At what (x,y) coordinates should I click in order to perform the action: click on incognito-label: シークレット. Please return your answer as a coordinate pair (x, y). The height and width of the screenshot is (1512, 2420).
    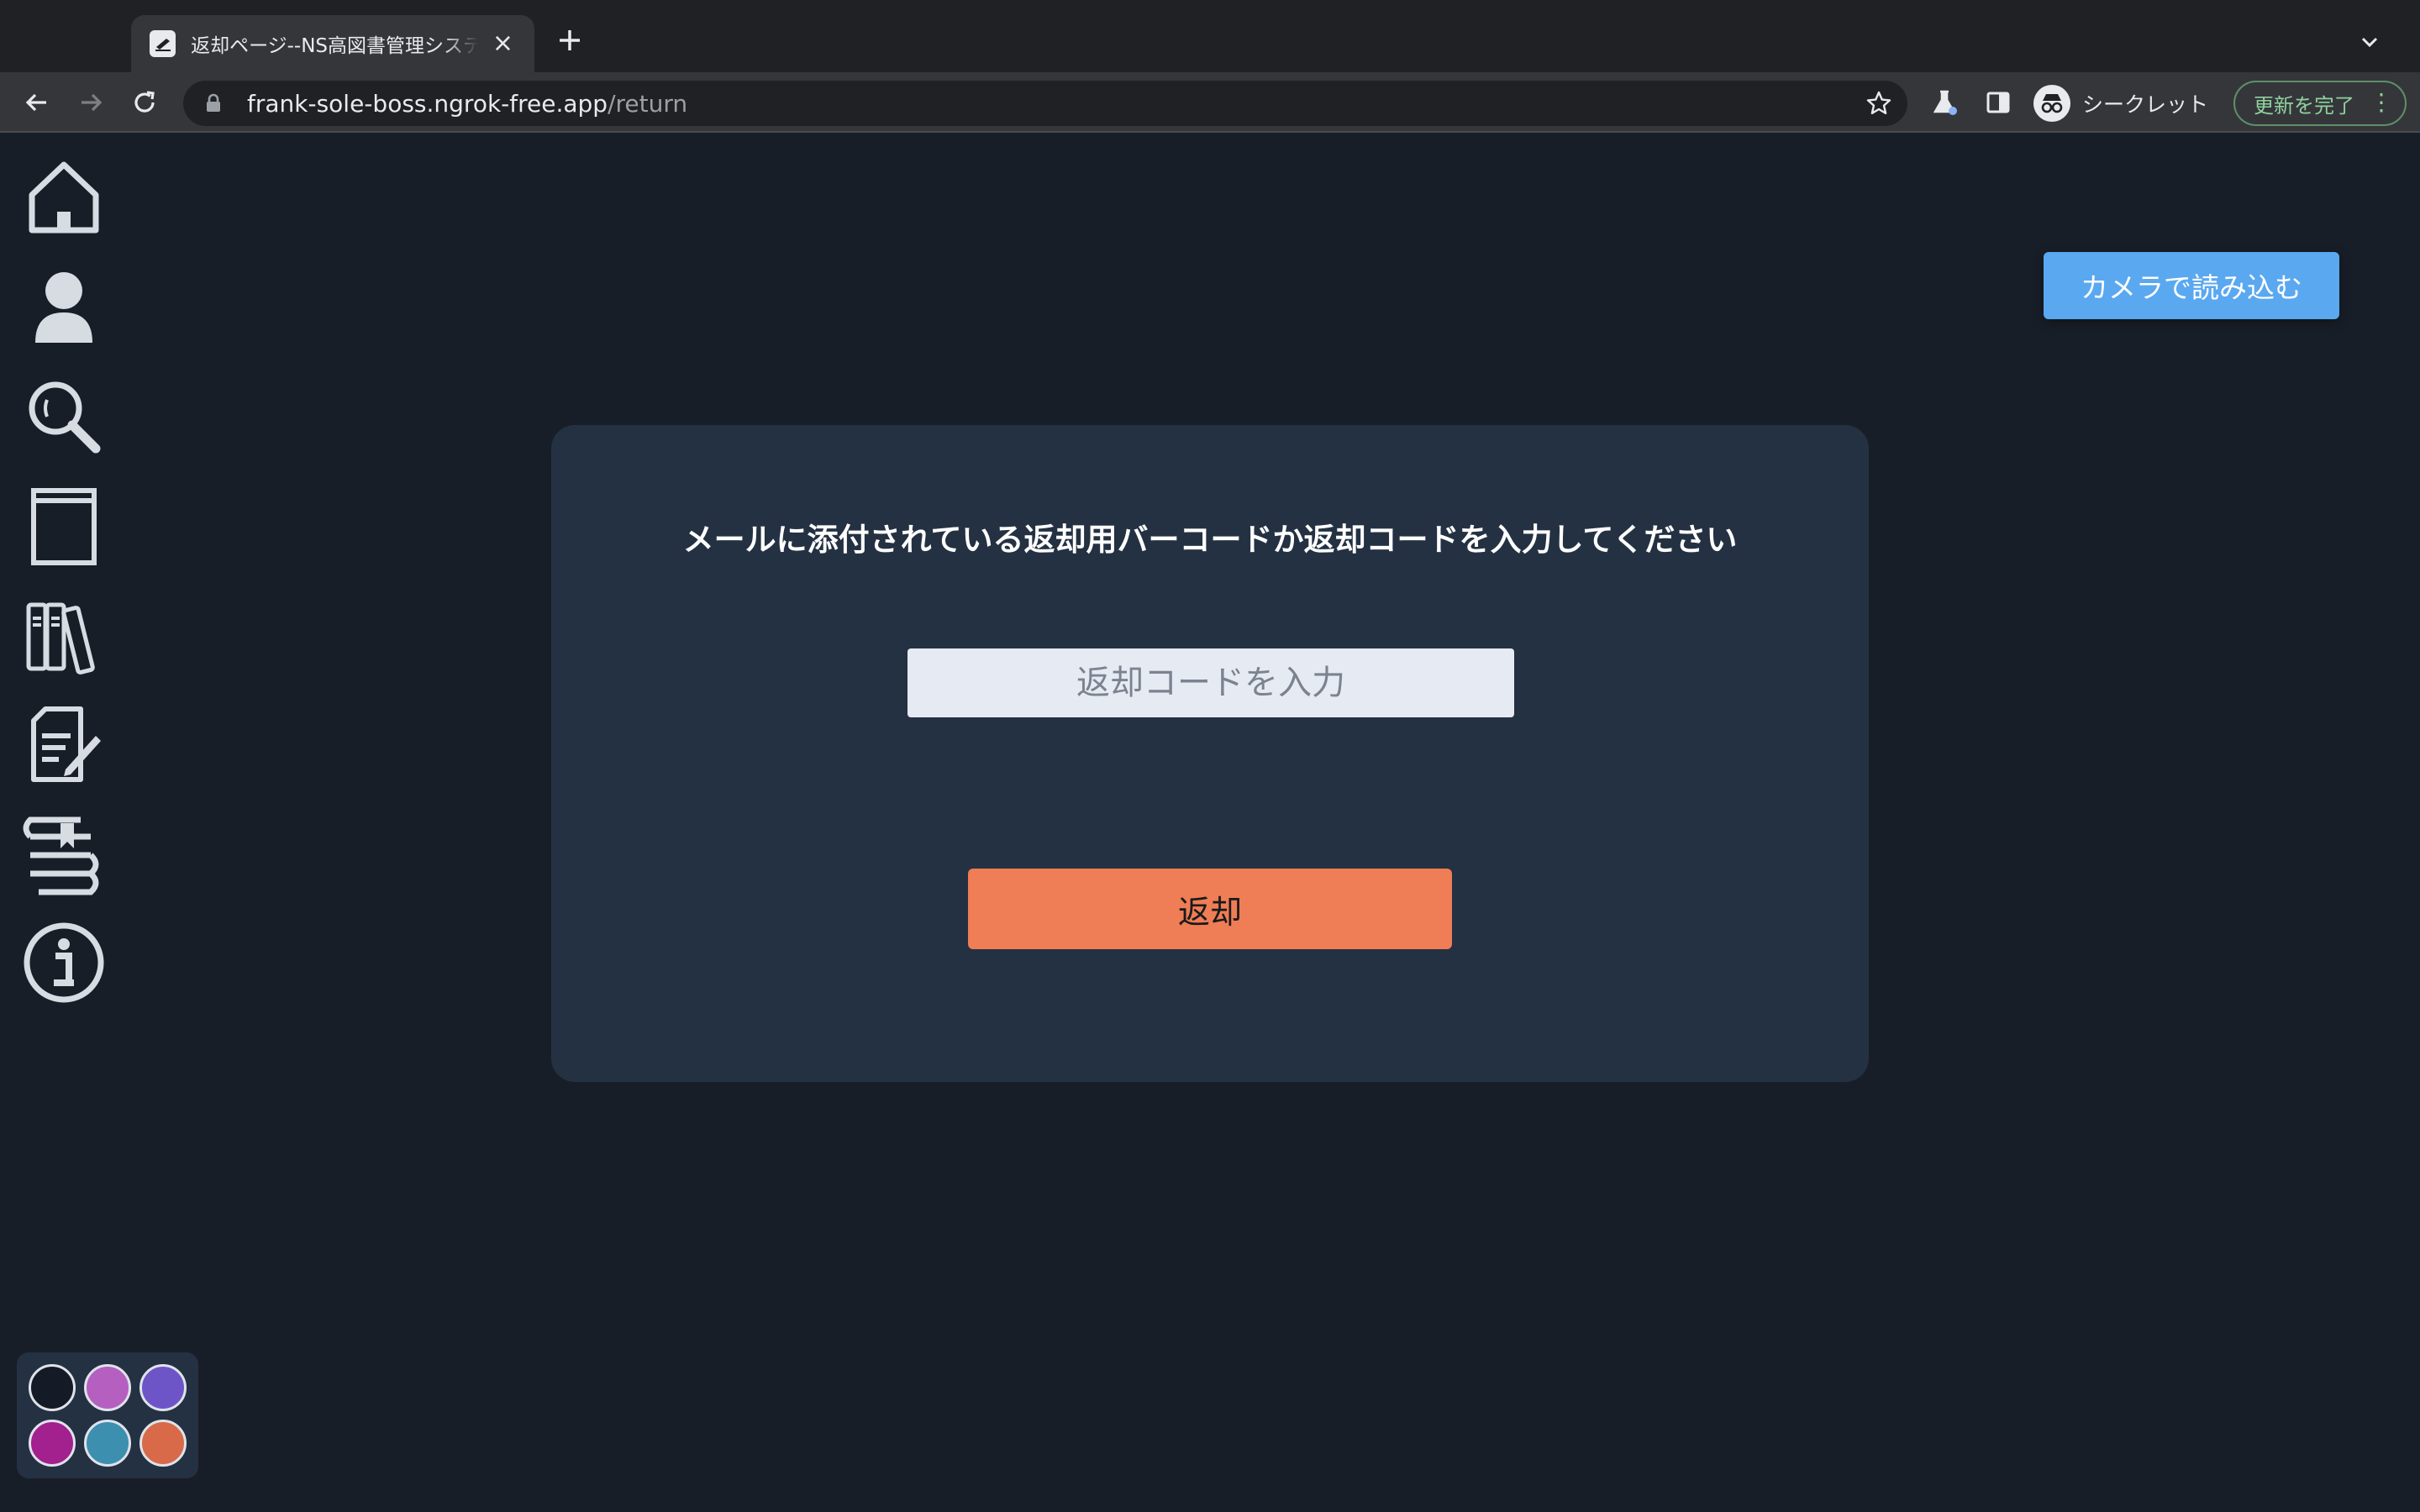
    Looking at the image, I should click on (2146, 104).